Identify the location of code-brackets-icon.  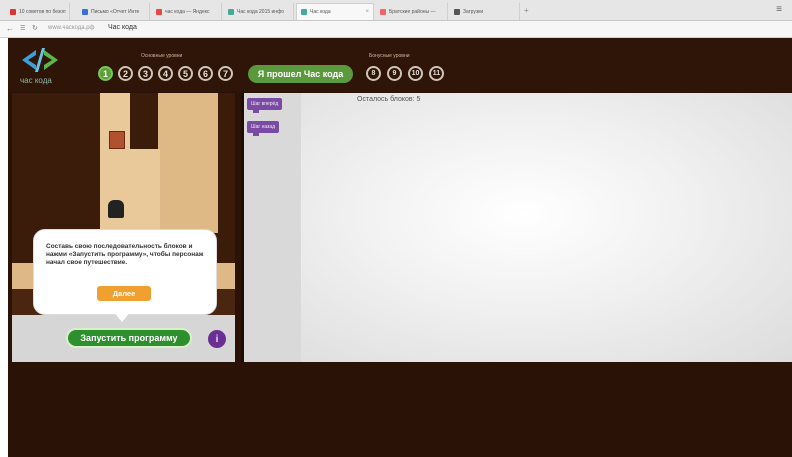
(40, 60).